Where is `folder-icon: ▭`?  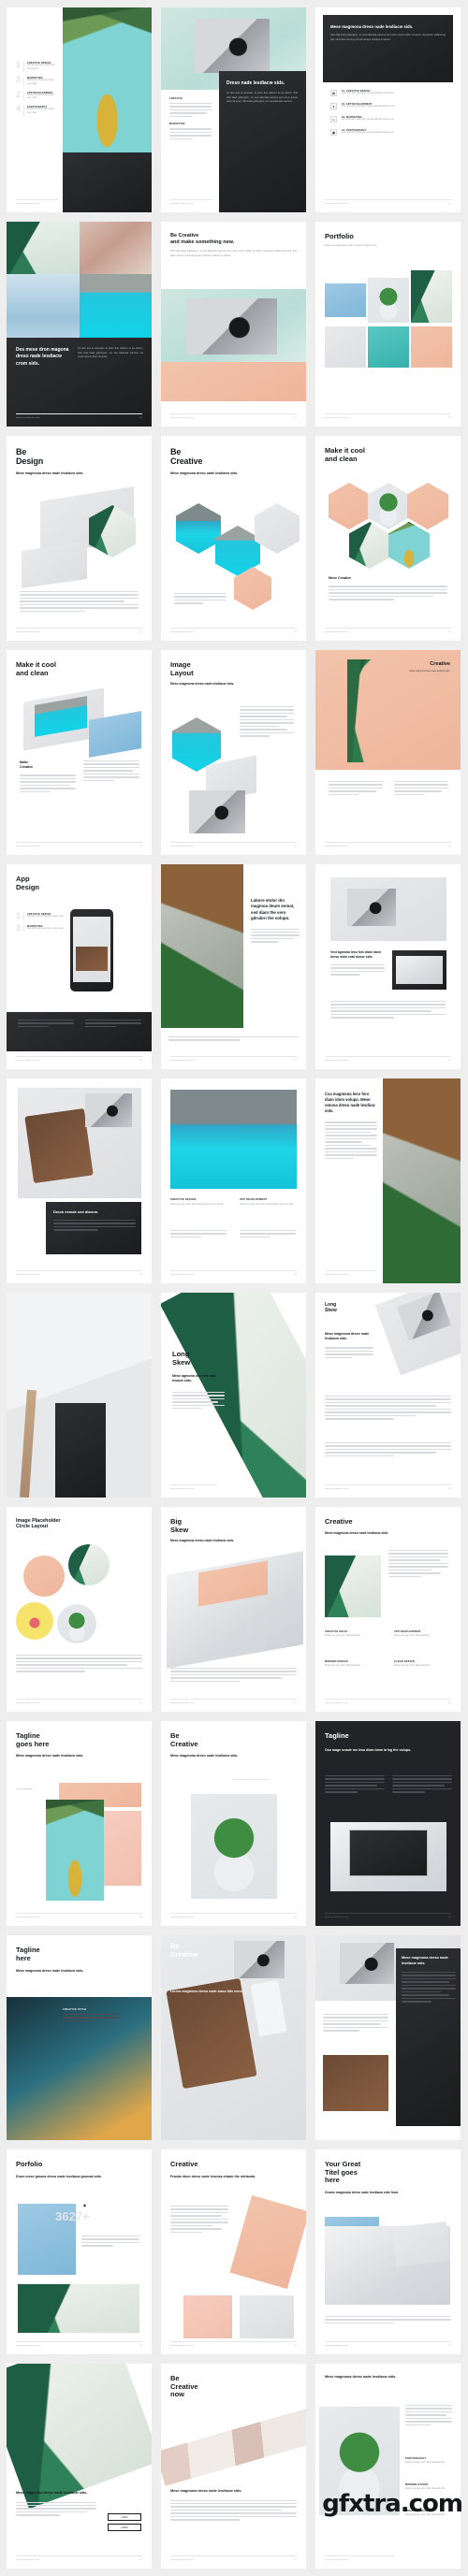 folder-icon: ▭ is located at coordinates (334, 119).